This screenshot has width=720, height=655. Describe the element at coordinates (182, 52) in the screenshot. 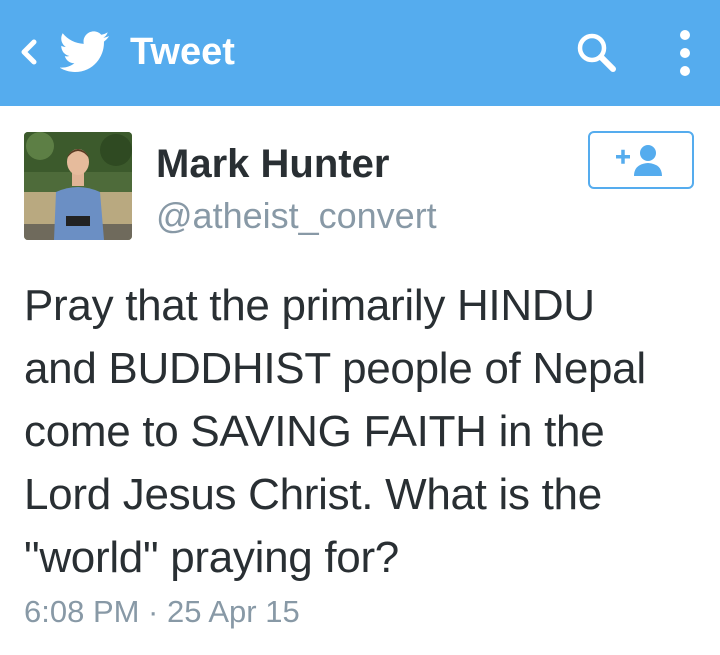

I see `page-title: Tweet` at that location.